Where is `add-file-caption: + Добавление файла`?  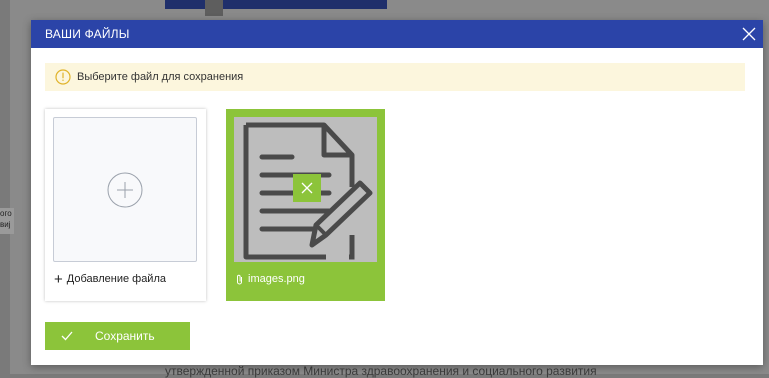
add-file-caption: + Добавление файла is located at coordinates (110, 279).